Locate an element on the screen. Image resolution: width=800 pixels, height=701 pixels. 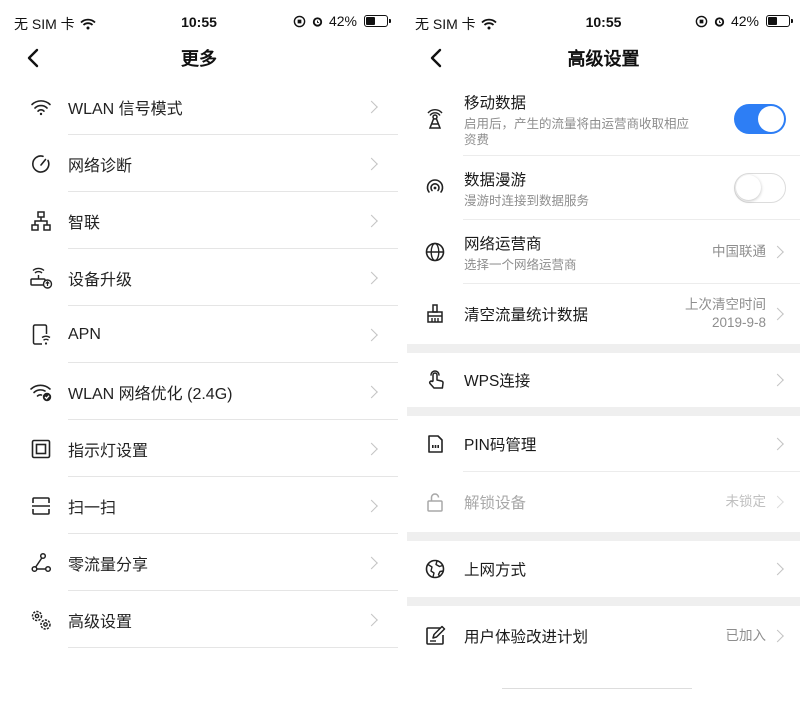
data-roaming-toggle is located at coordinates (760, 188).